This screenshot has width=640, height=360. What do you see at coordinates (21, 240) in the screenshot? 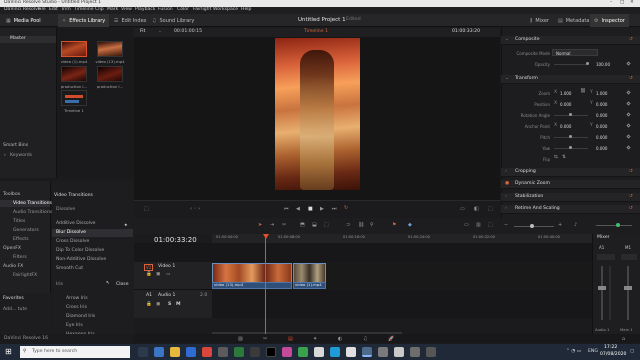
I see `effects-item: Effects` at bounding box center [21, 240].